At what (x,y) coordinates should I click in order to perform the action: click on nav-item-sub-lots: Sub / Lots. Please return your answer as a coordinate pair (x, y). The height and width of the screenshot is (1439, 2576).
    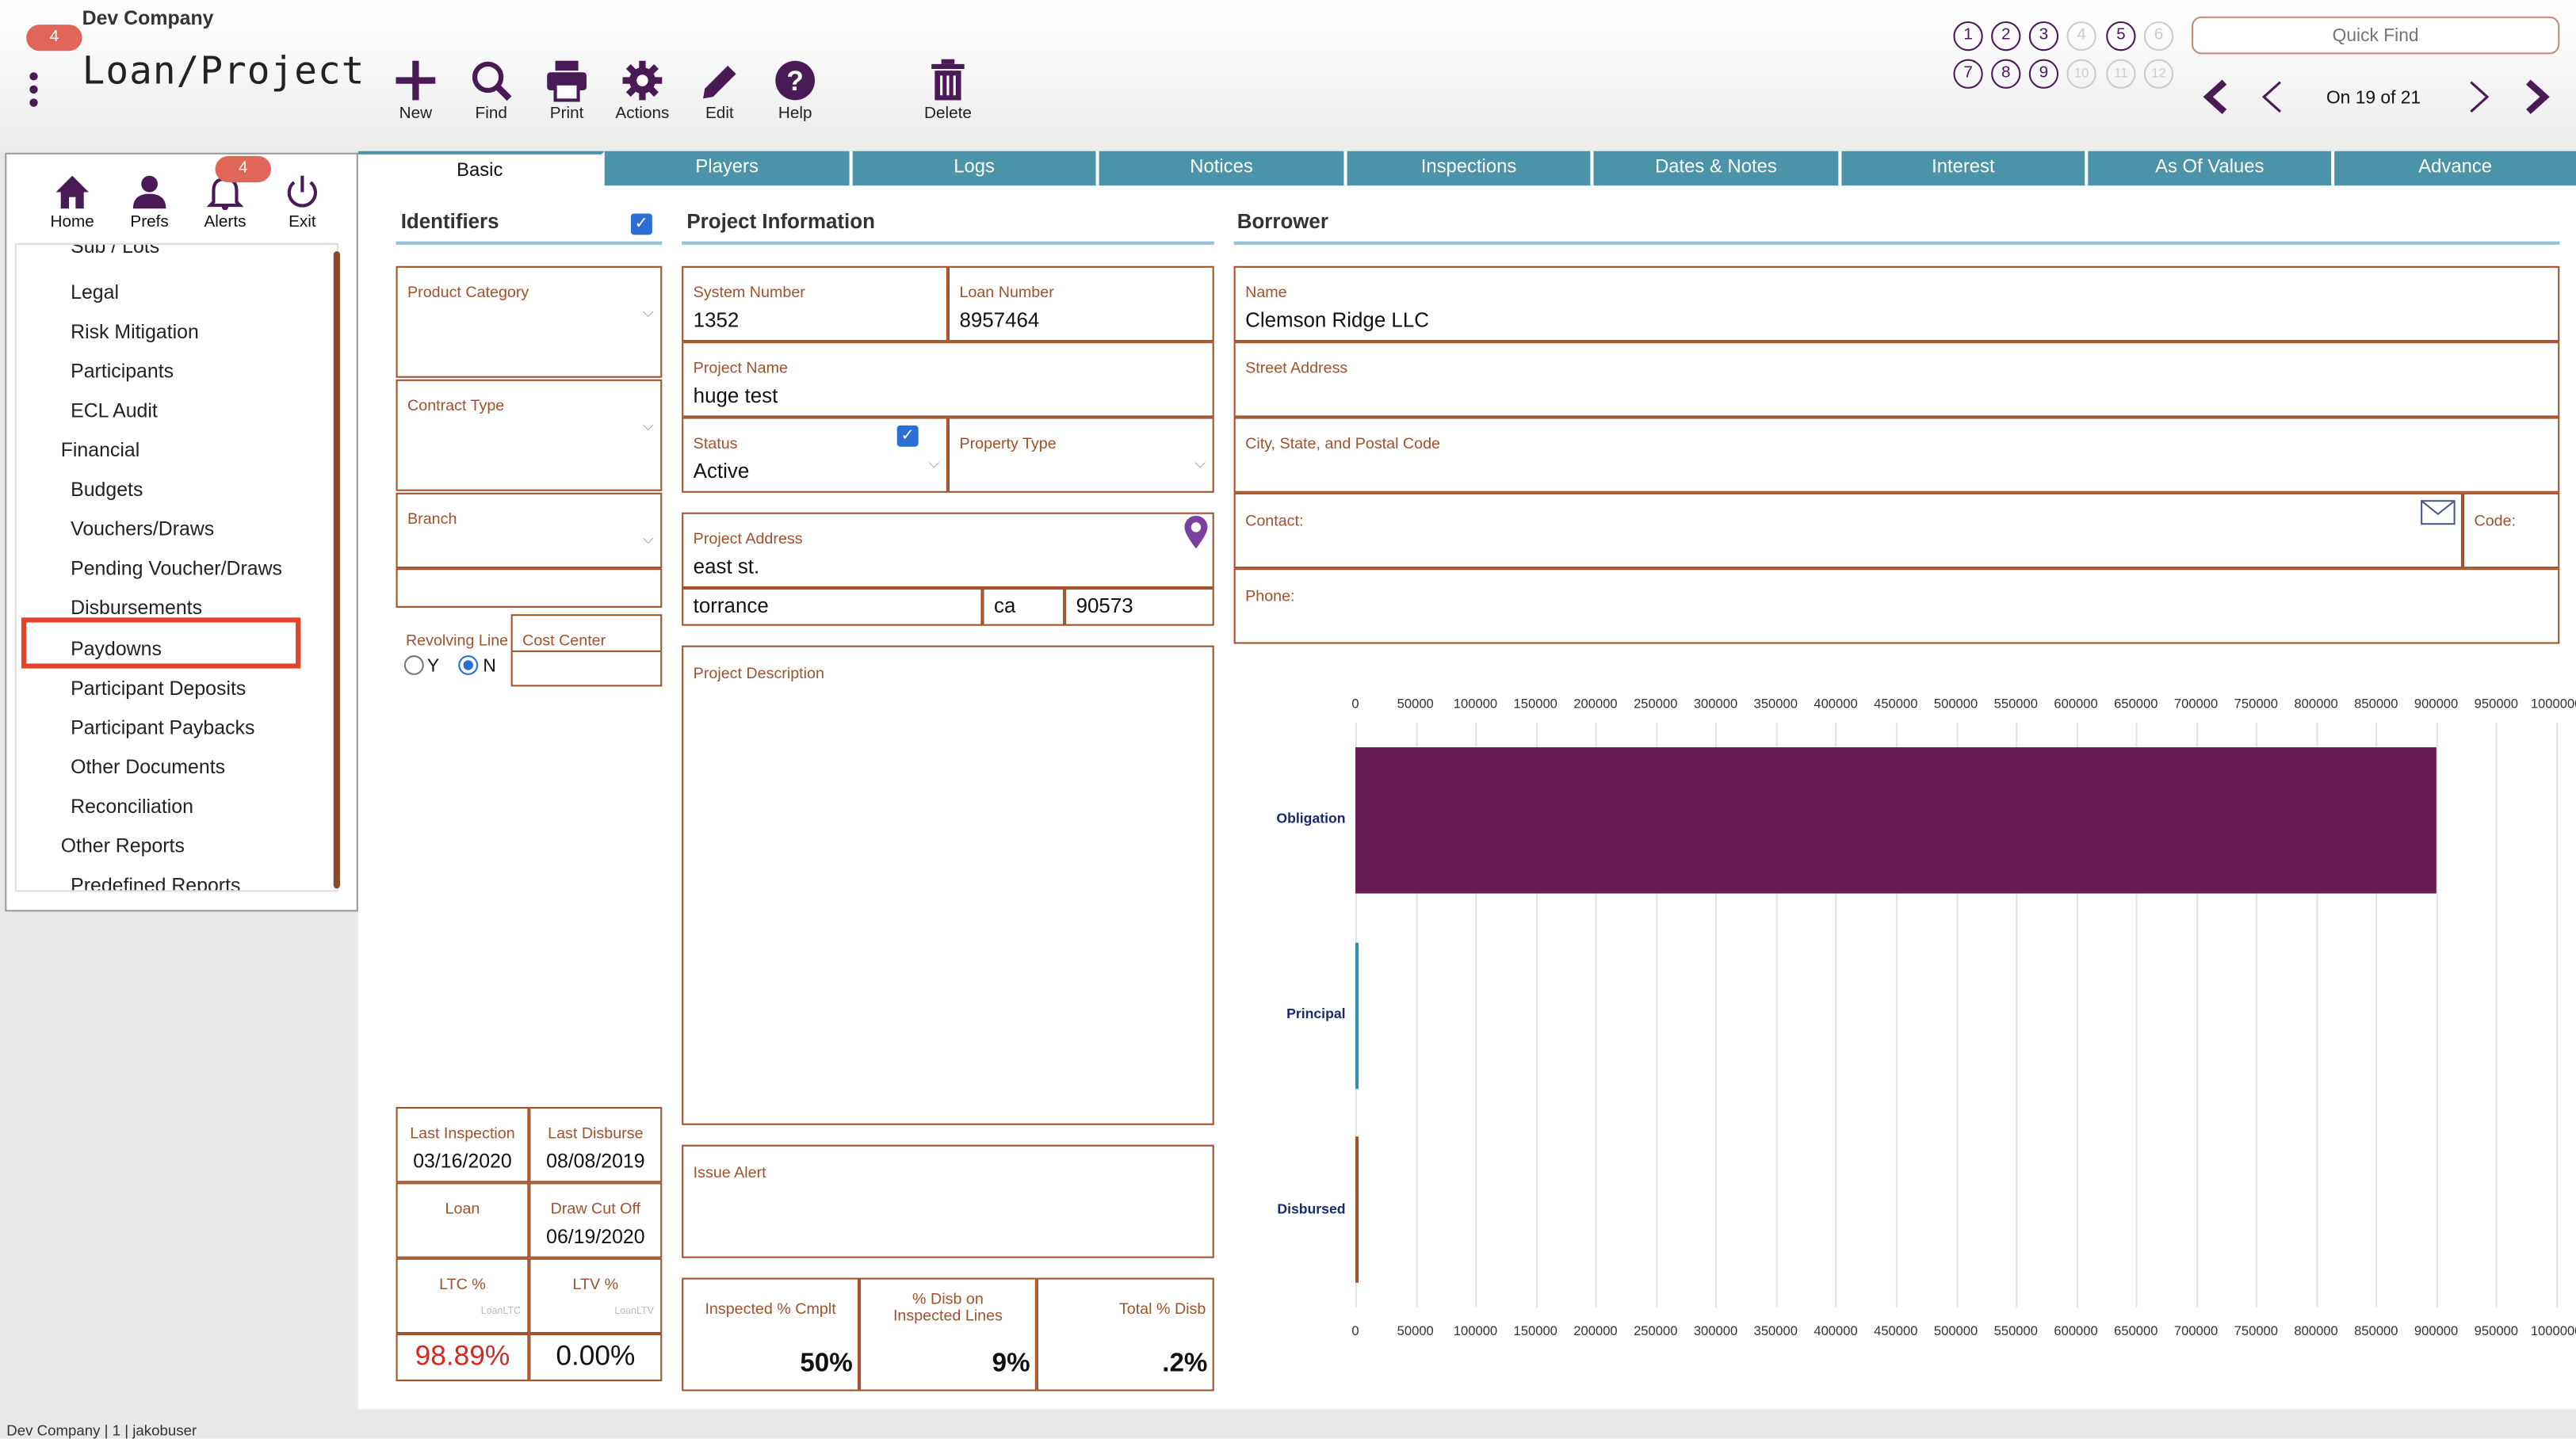
    Looking at the image, I should click on (115, 251).